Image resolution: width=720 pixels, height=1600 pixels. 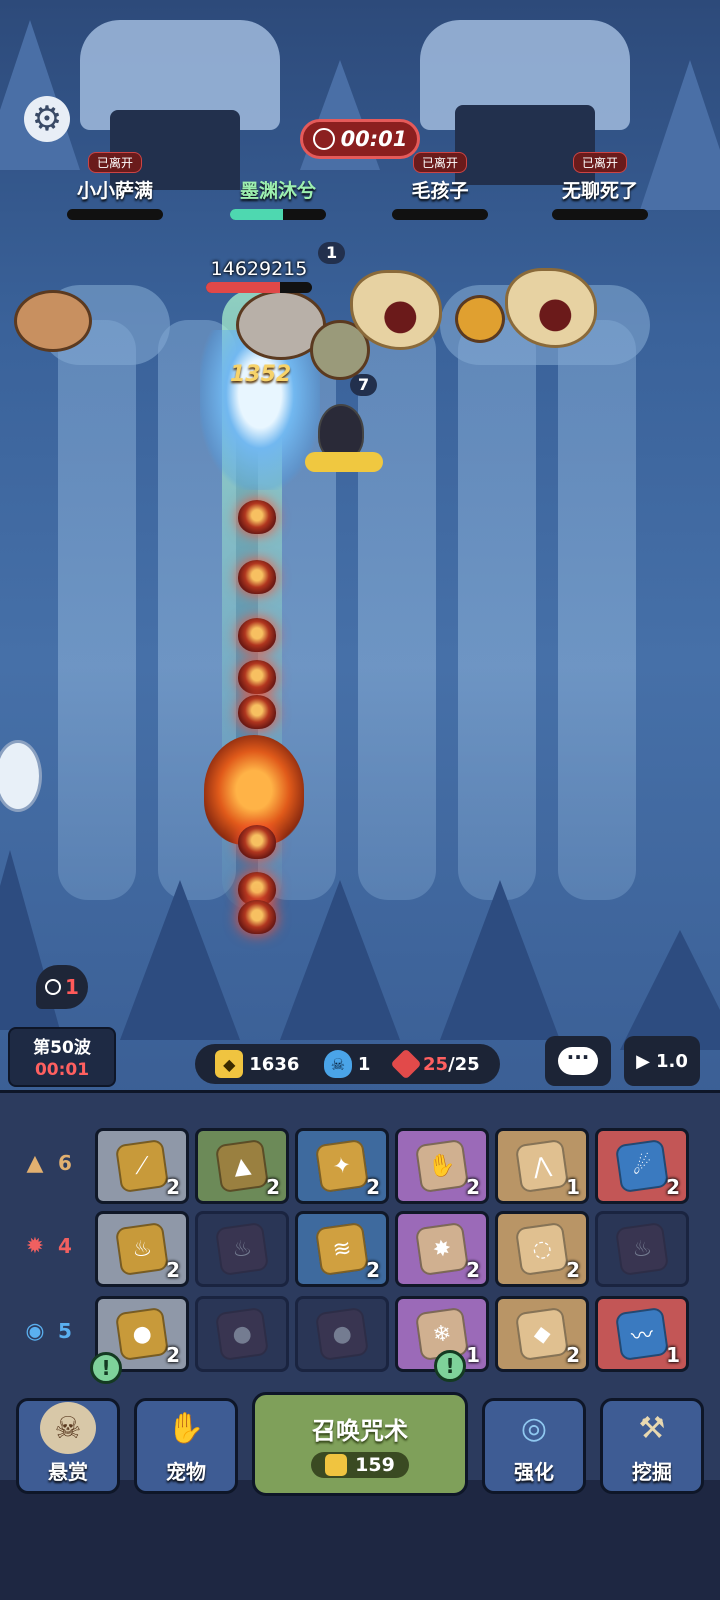 What do you see at coordinates (114, 191) in the screenshot?
I see `player-name: 小小萨满` at bounding box center [114, 191].